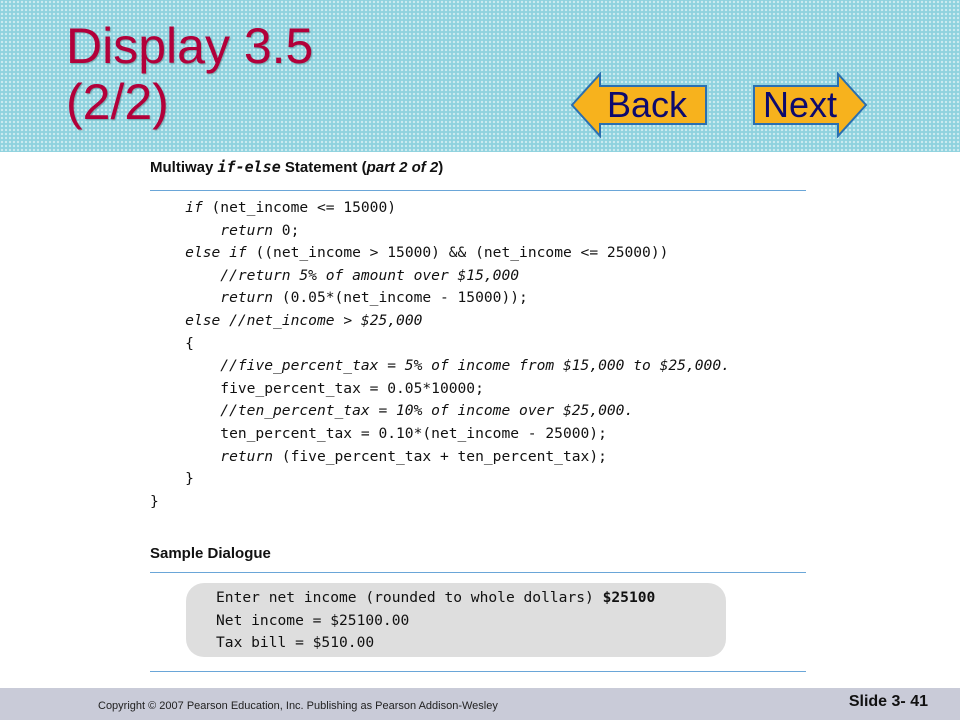 This screenshot has height=720, width=960. Describe the element at coordinates (299, 207) in the screenshot. I see `code-segment: (net_income <= 15000)` at that location.